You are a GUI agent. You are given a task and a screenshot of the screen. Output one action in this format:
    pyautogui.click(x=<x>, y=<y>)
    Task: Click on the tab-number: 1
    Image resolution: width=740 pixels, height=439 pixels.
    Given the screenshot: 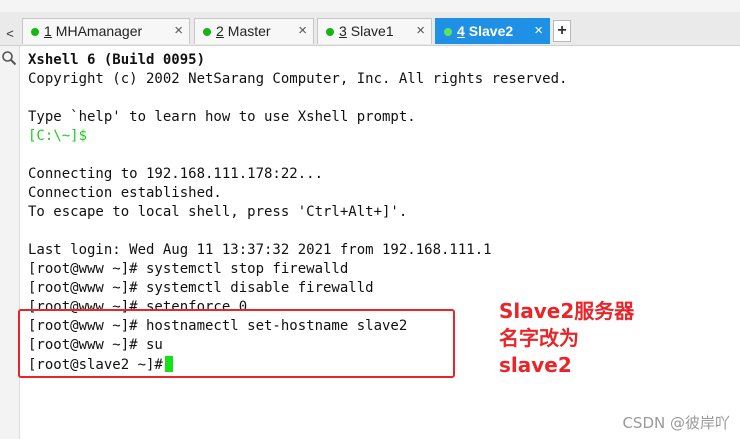 What is the action you would take?
    pyautogui.click(x=48, y=31)
    